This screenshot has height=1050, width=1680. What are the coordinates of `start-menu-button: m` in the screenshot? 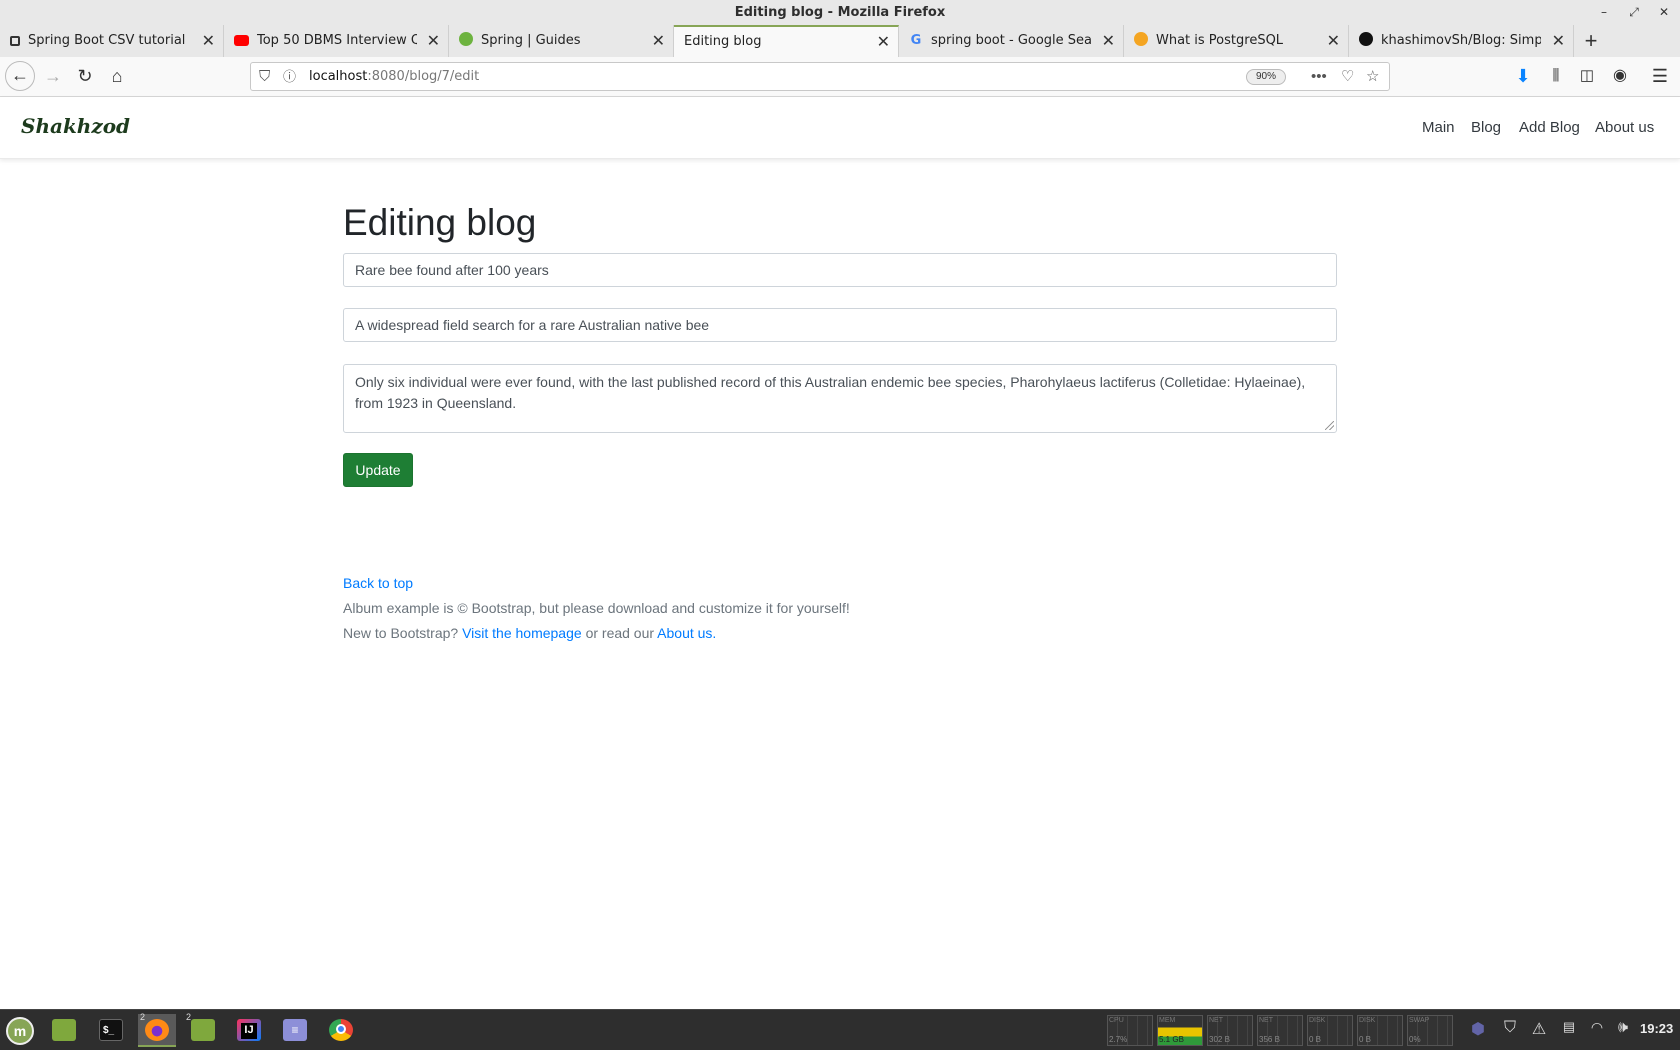 It's located at (21, 1030).